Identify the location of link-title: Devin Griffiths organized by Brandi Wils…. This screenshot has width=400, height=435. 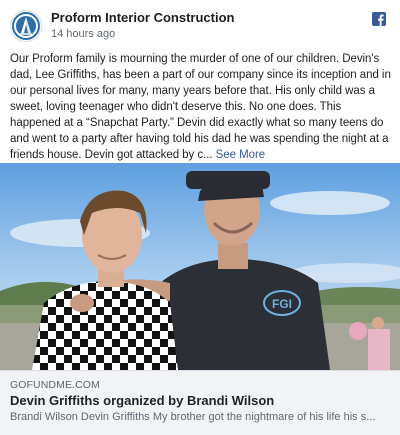
(142, 400).